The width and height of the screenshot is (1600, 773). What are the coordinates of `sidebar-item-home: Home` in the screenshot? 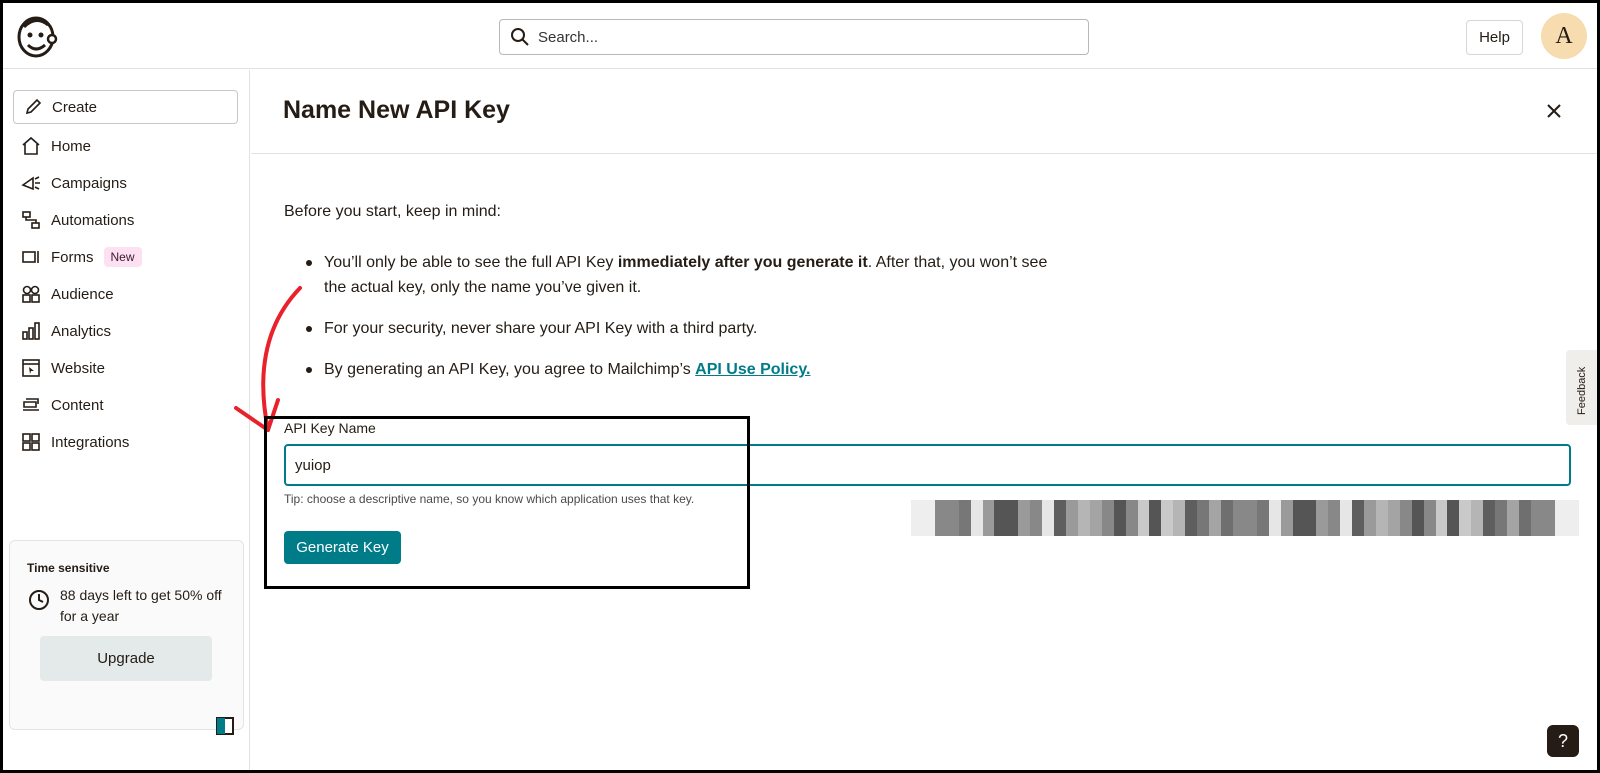 It's located at (56, 146).